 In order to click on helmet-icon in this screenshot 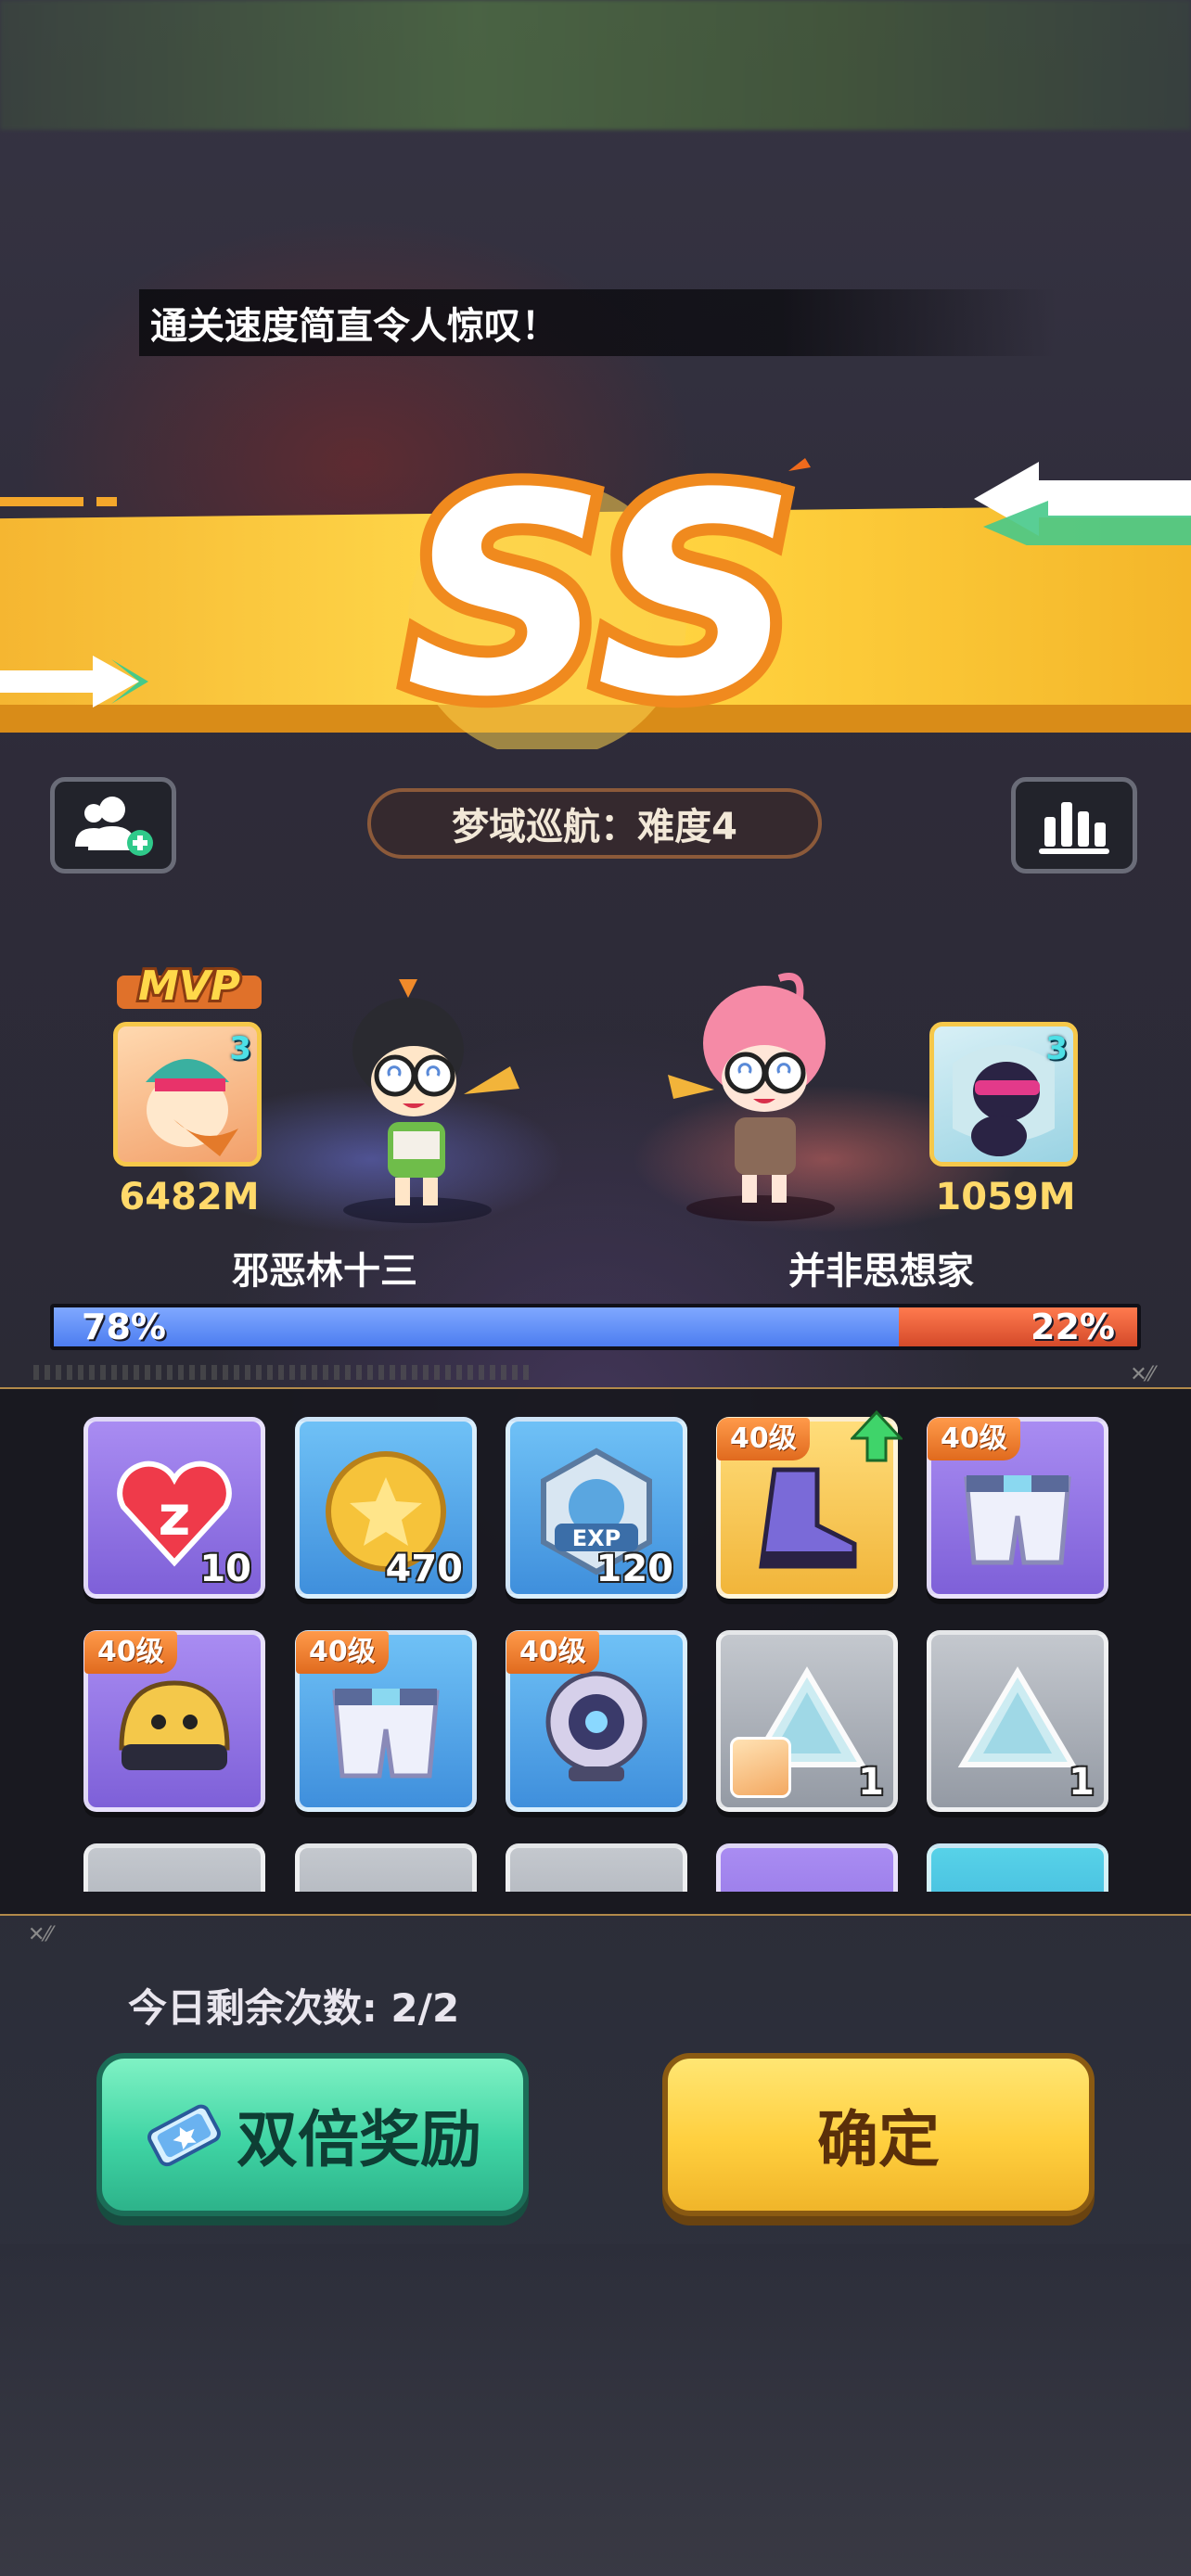, I will do `click(174, 1725)`.